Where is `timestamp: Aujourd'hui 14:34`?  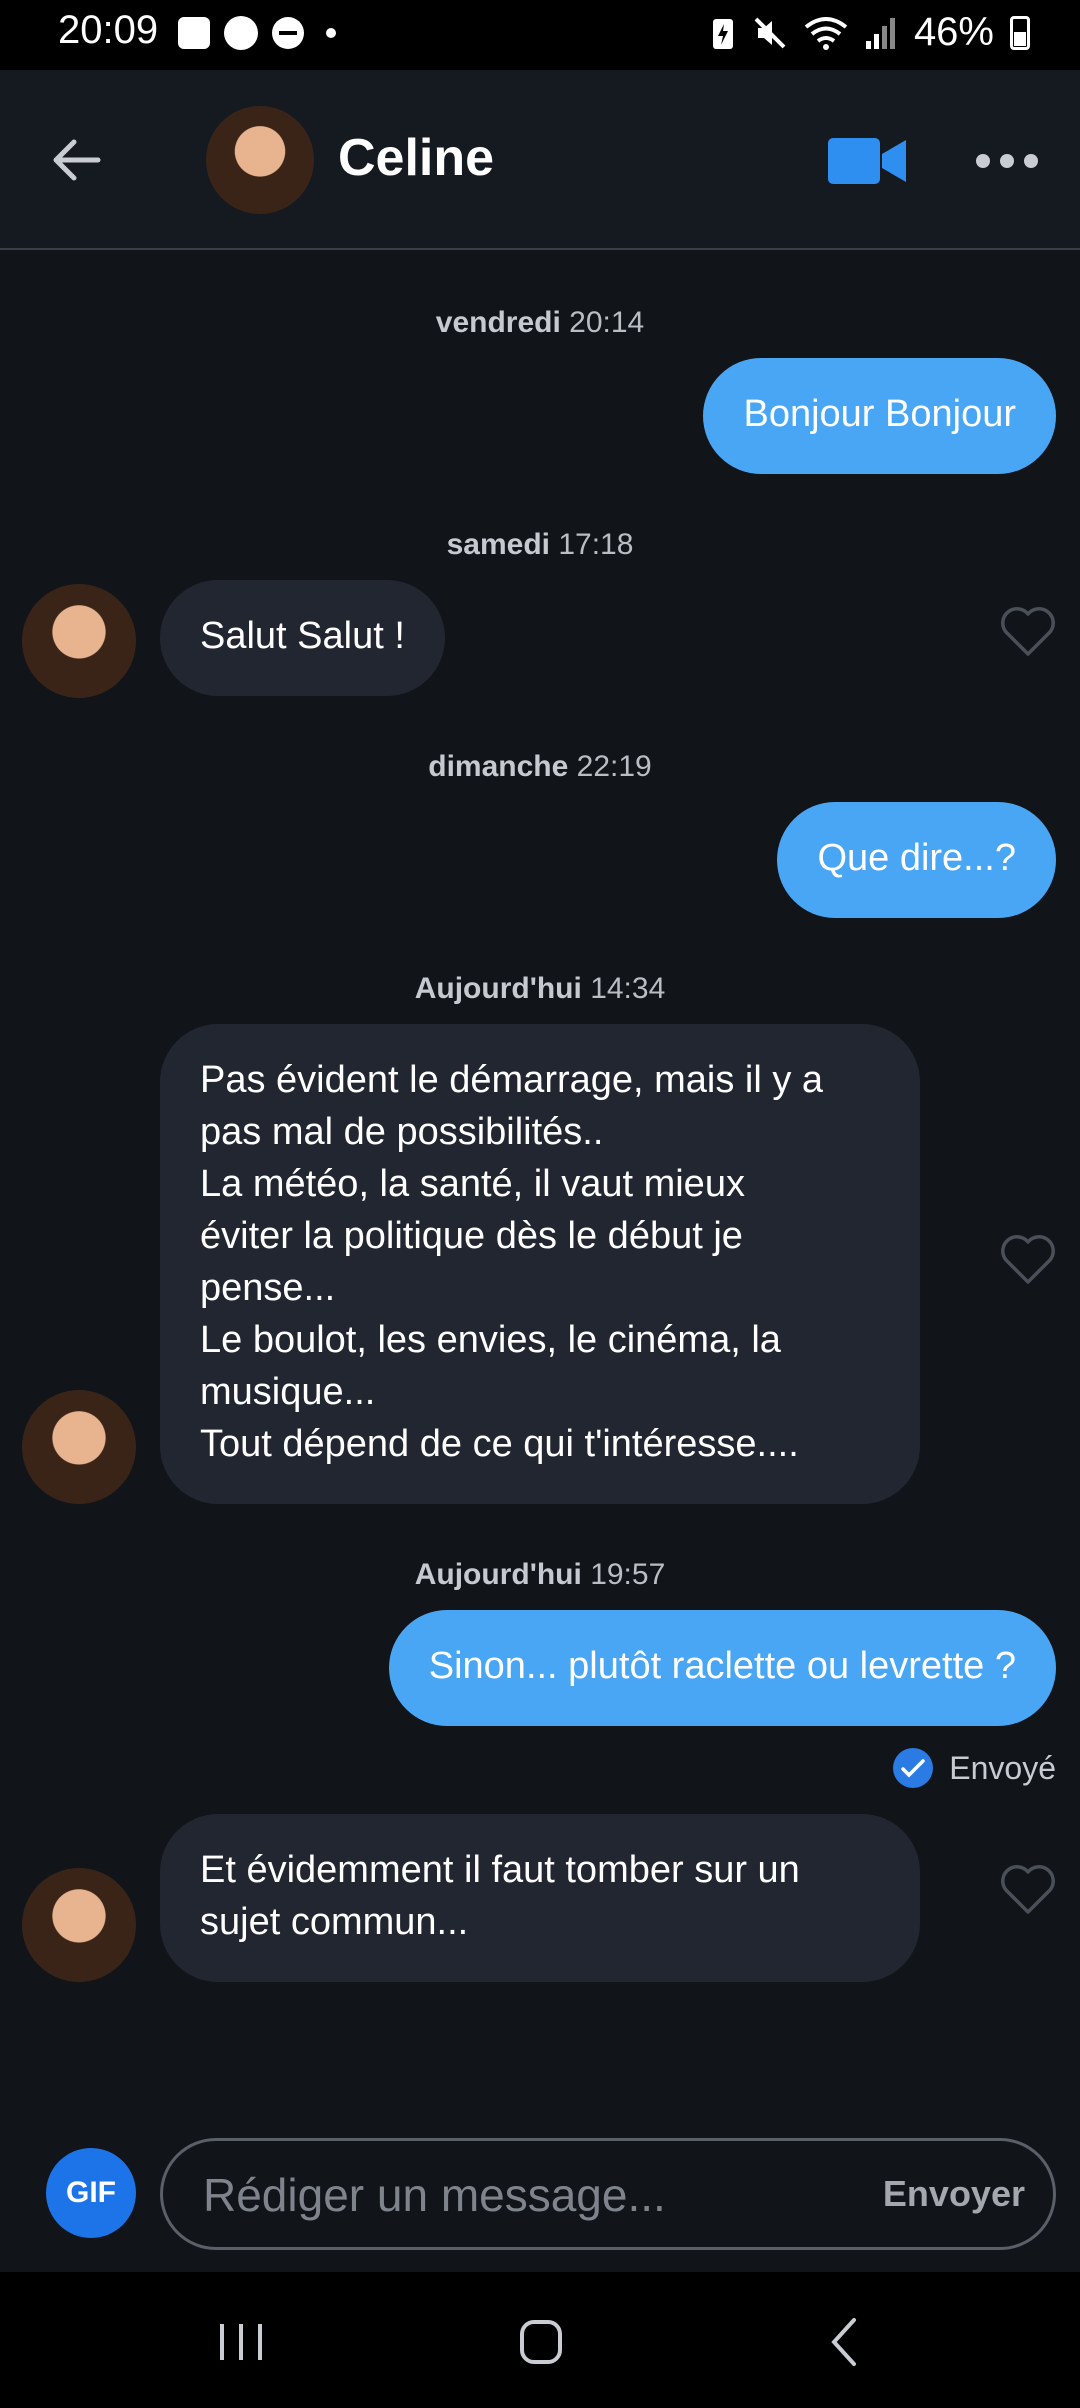
timestamp: Aujourd'hui 14:34 is located at coordinates (540, 988).